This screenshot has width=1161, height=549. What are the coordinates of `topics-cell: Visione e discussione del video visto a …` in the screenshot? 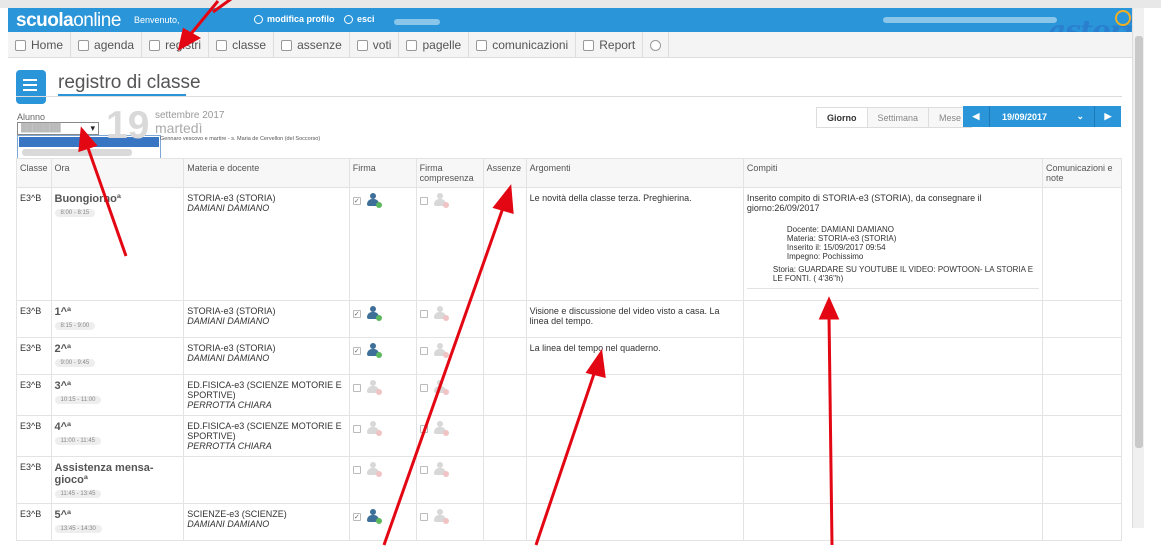 It's located at (634, 319).